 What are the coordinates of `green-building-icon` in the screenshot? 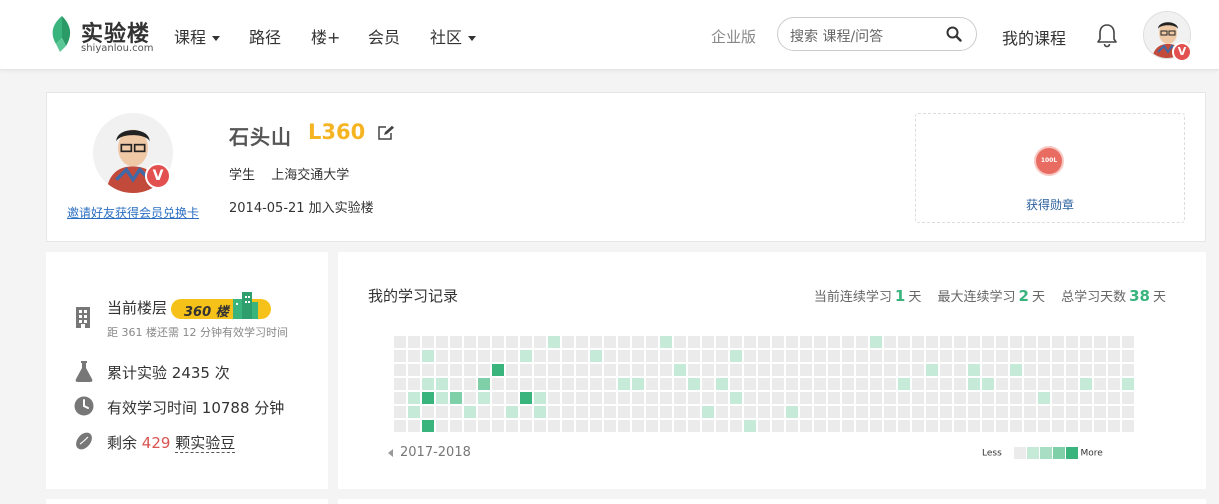 It's located at (246, 305).